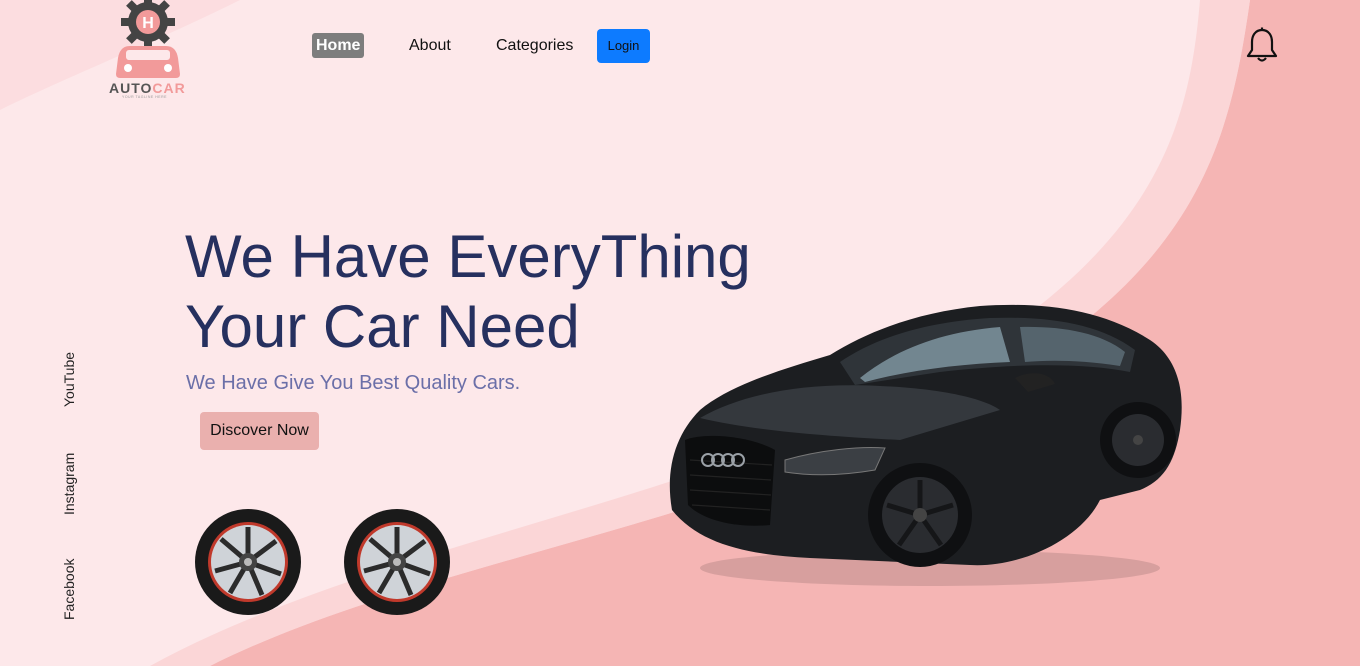 This screenshot has height=666, width=1360. What do you see at coordinates (69, 379) in the screenshot?
I see `social-link-youtube: YouTube` at bounding box center [69, 379].